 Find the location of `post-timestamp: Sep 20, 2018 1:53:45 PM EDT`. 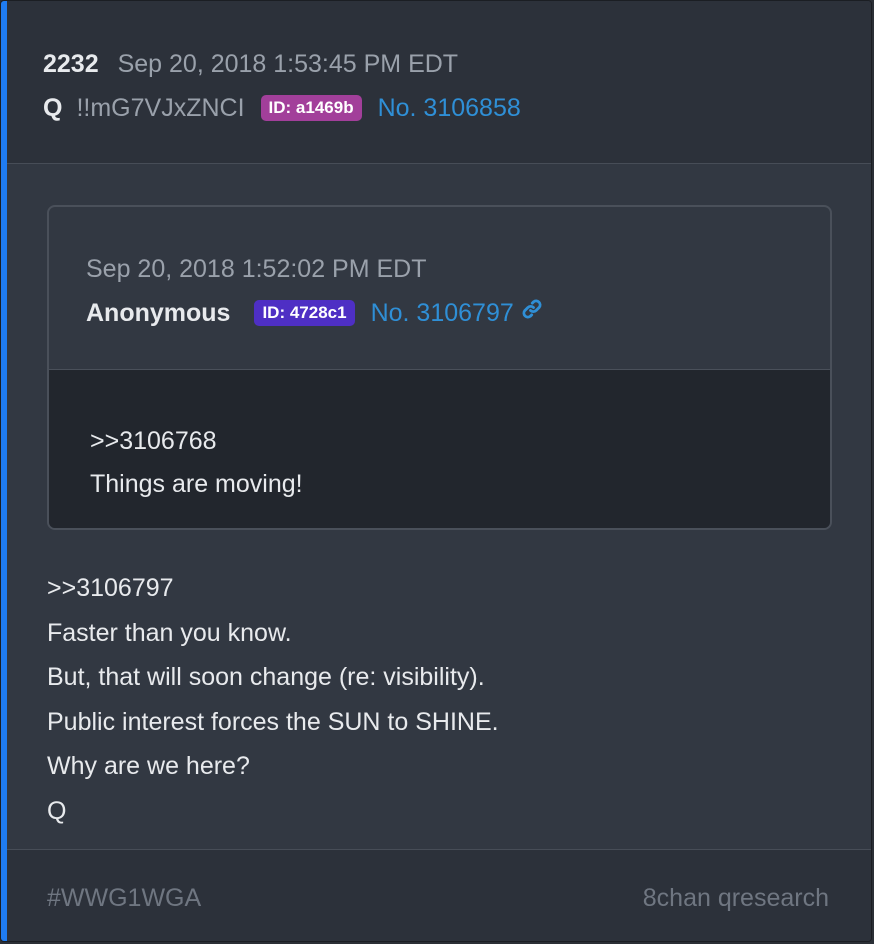

post-timestamp: Sep 20, 2018 1:53:45 PM EDT is located at coordinates (288, 64).